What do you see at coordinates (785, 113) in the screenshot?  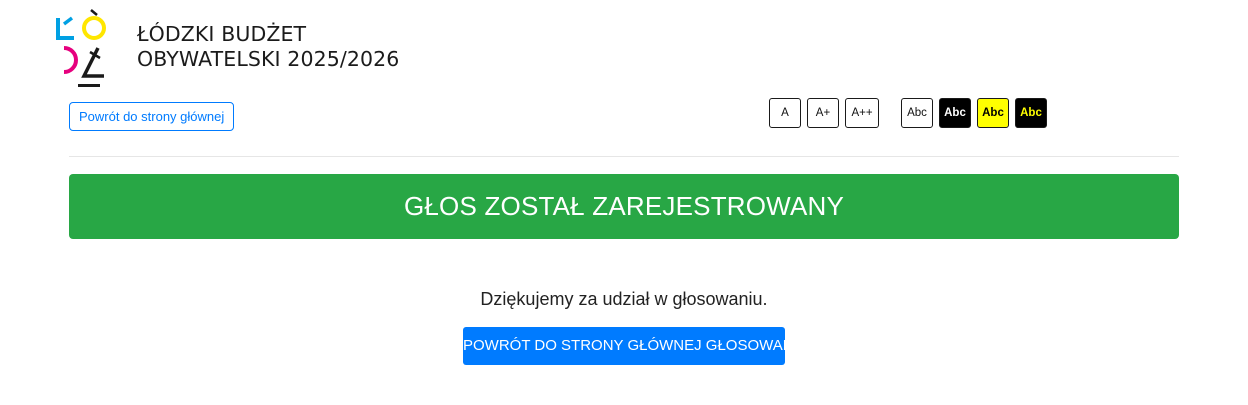 I see `font-size-normal-button: A` at bounding box center [785, 113].